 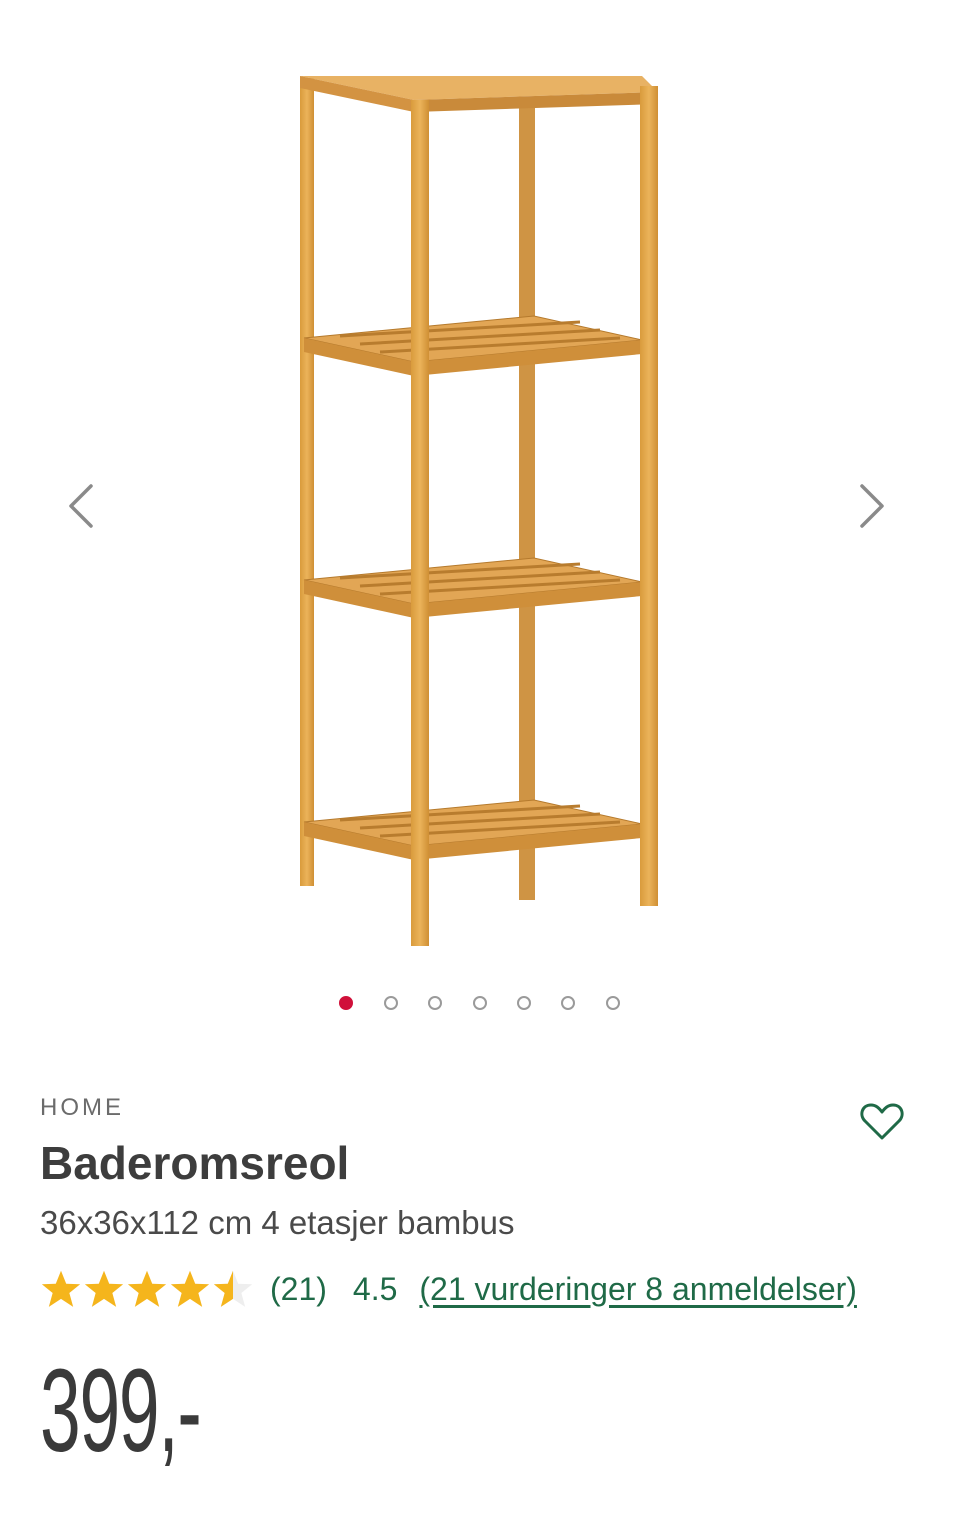 I want to click on product-price: 399,-, so click(x=121, y=1411).